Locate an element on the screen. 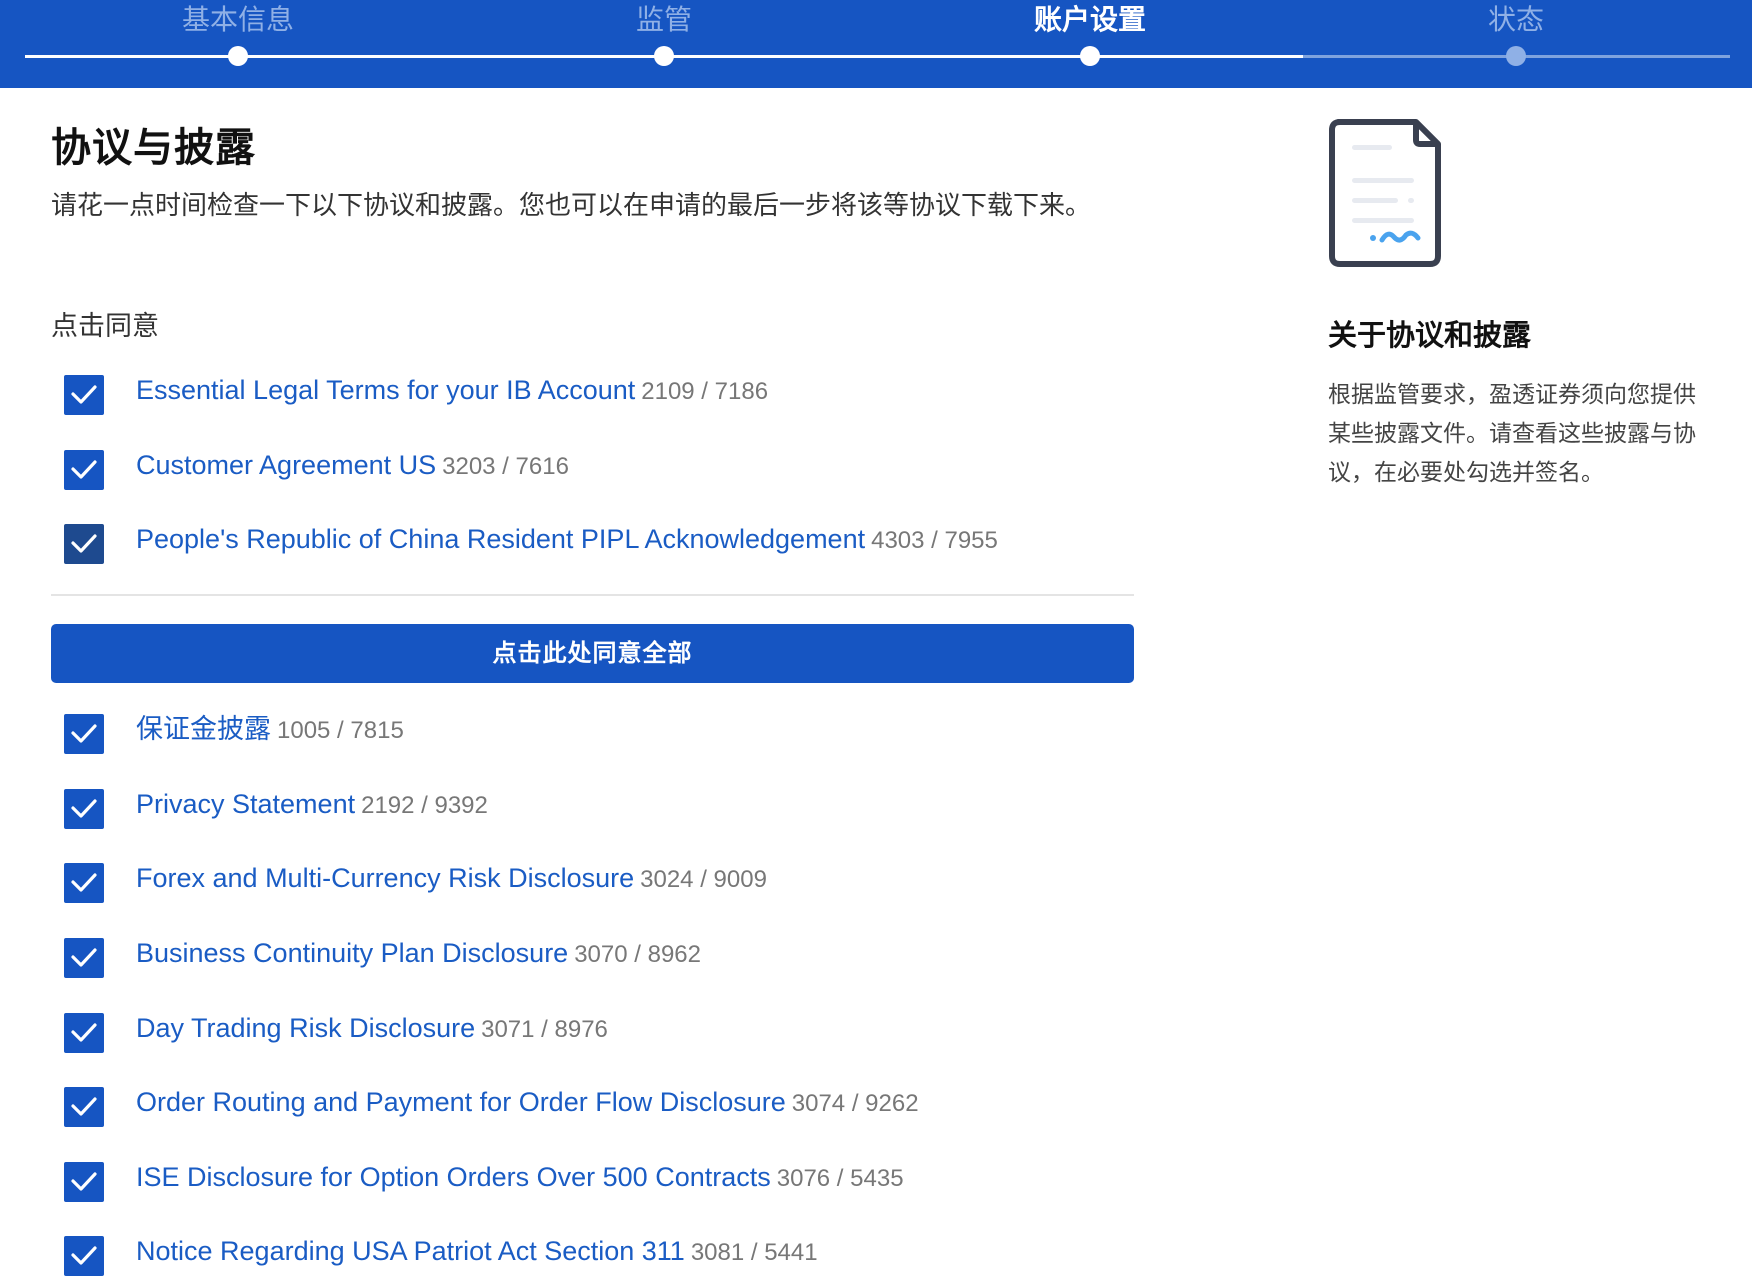 Image resolution: width=1752 pixels, height=1280 pixels. document-link: Business Continuity Plan Disclosure is located at coordinates (352, 953).